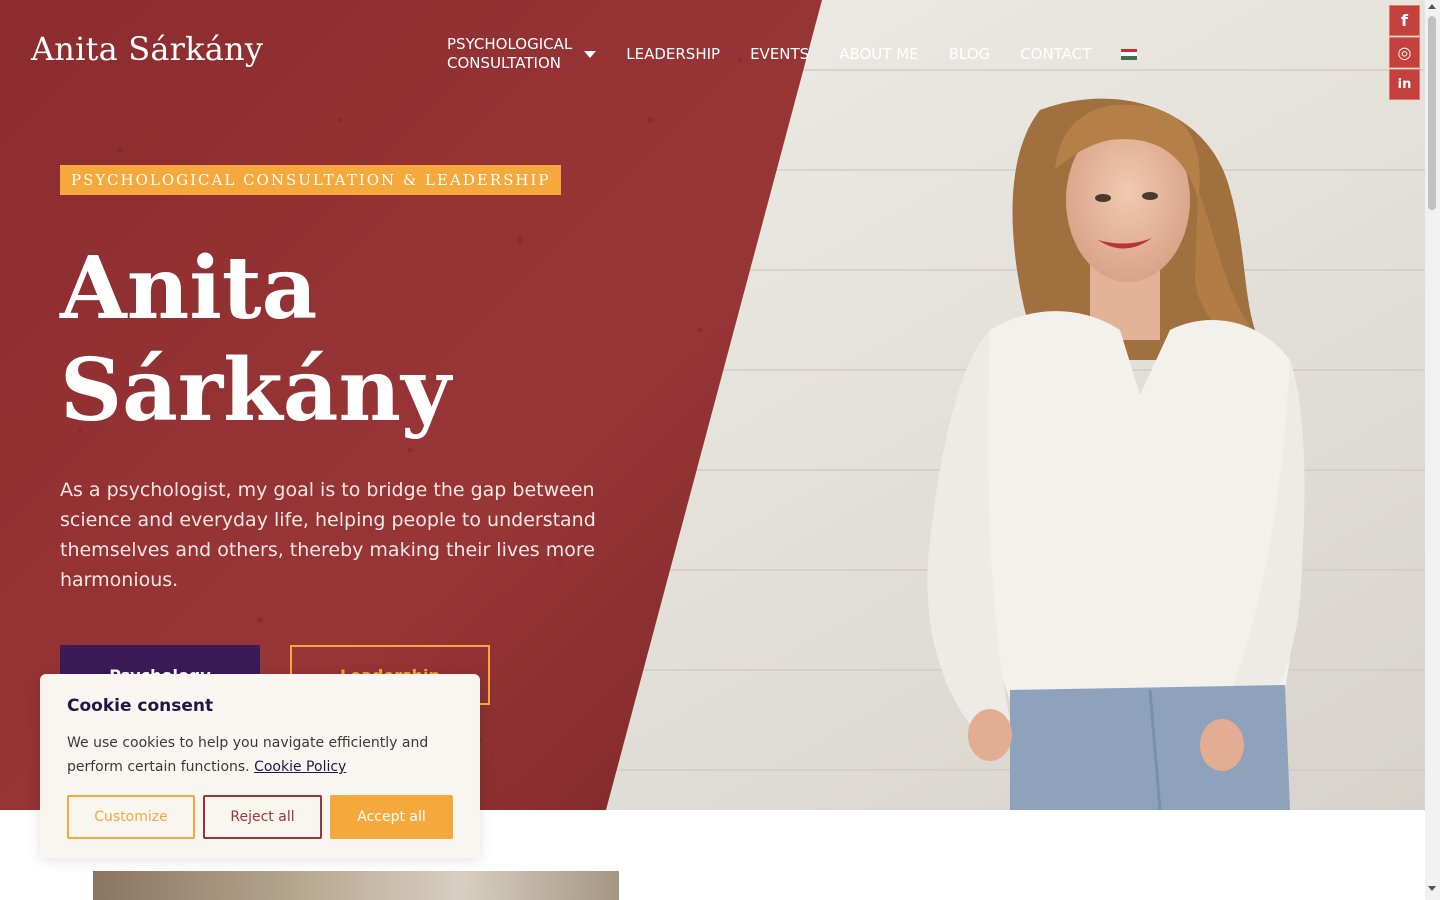 The image size is (1440, 900). I want to click on chevron-down-icon, so click(590, 54).